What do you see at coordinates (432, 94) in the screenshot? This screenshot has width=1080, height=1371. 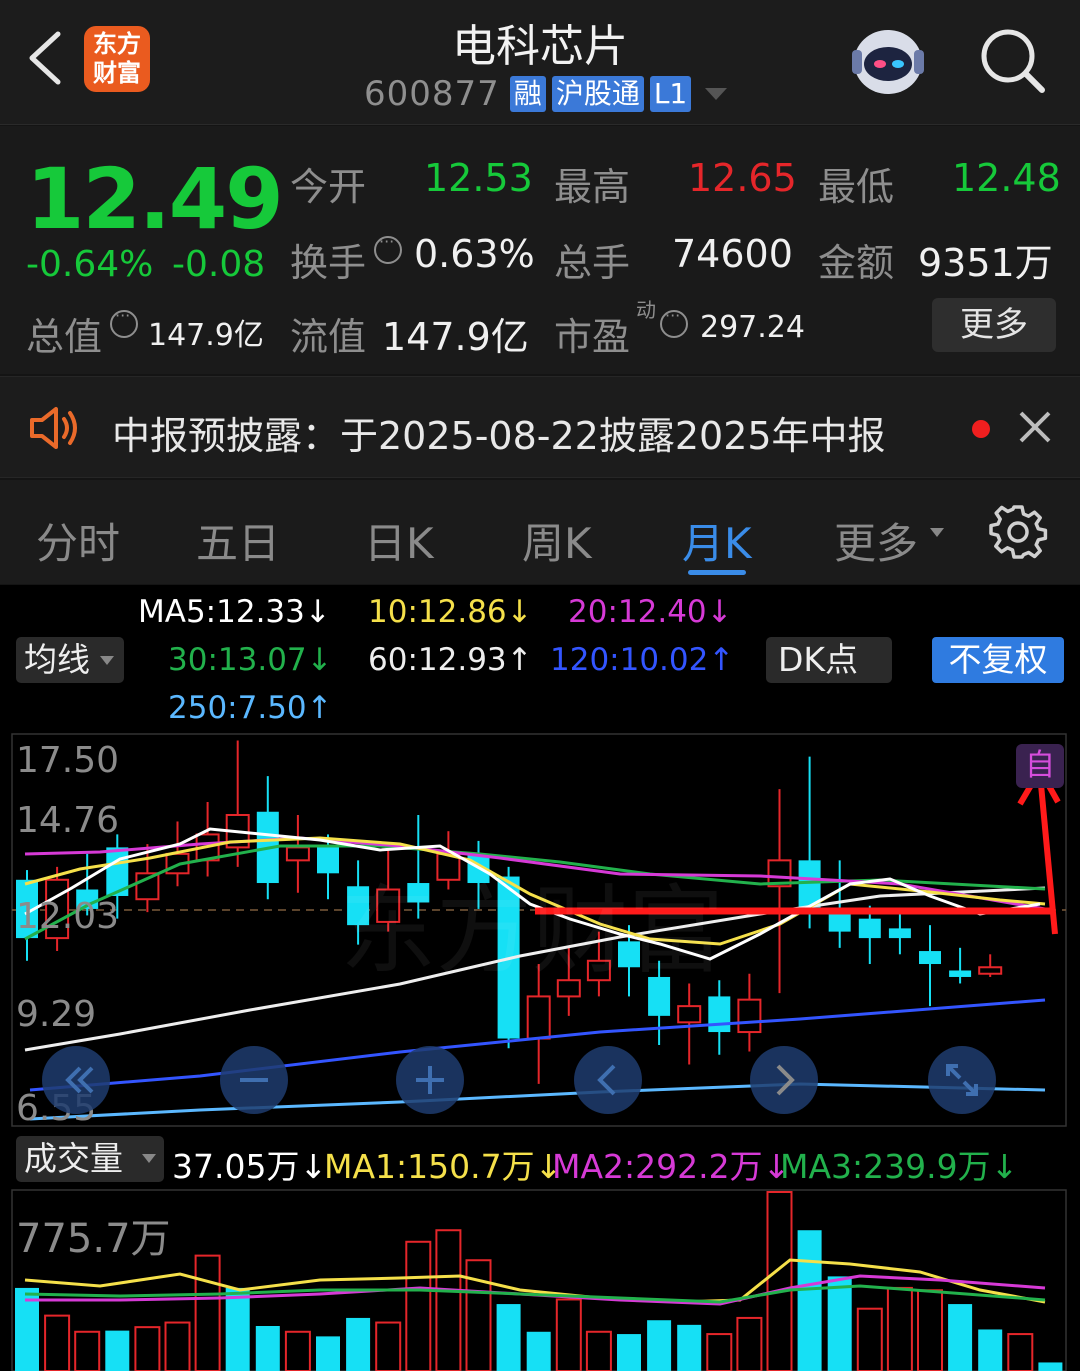 I see `stock-code: 600877` at bounding box center [432, 94].